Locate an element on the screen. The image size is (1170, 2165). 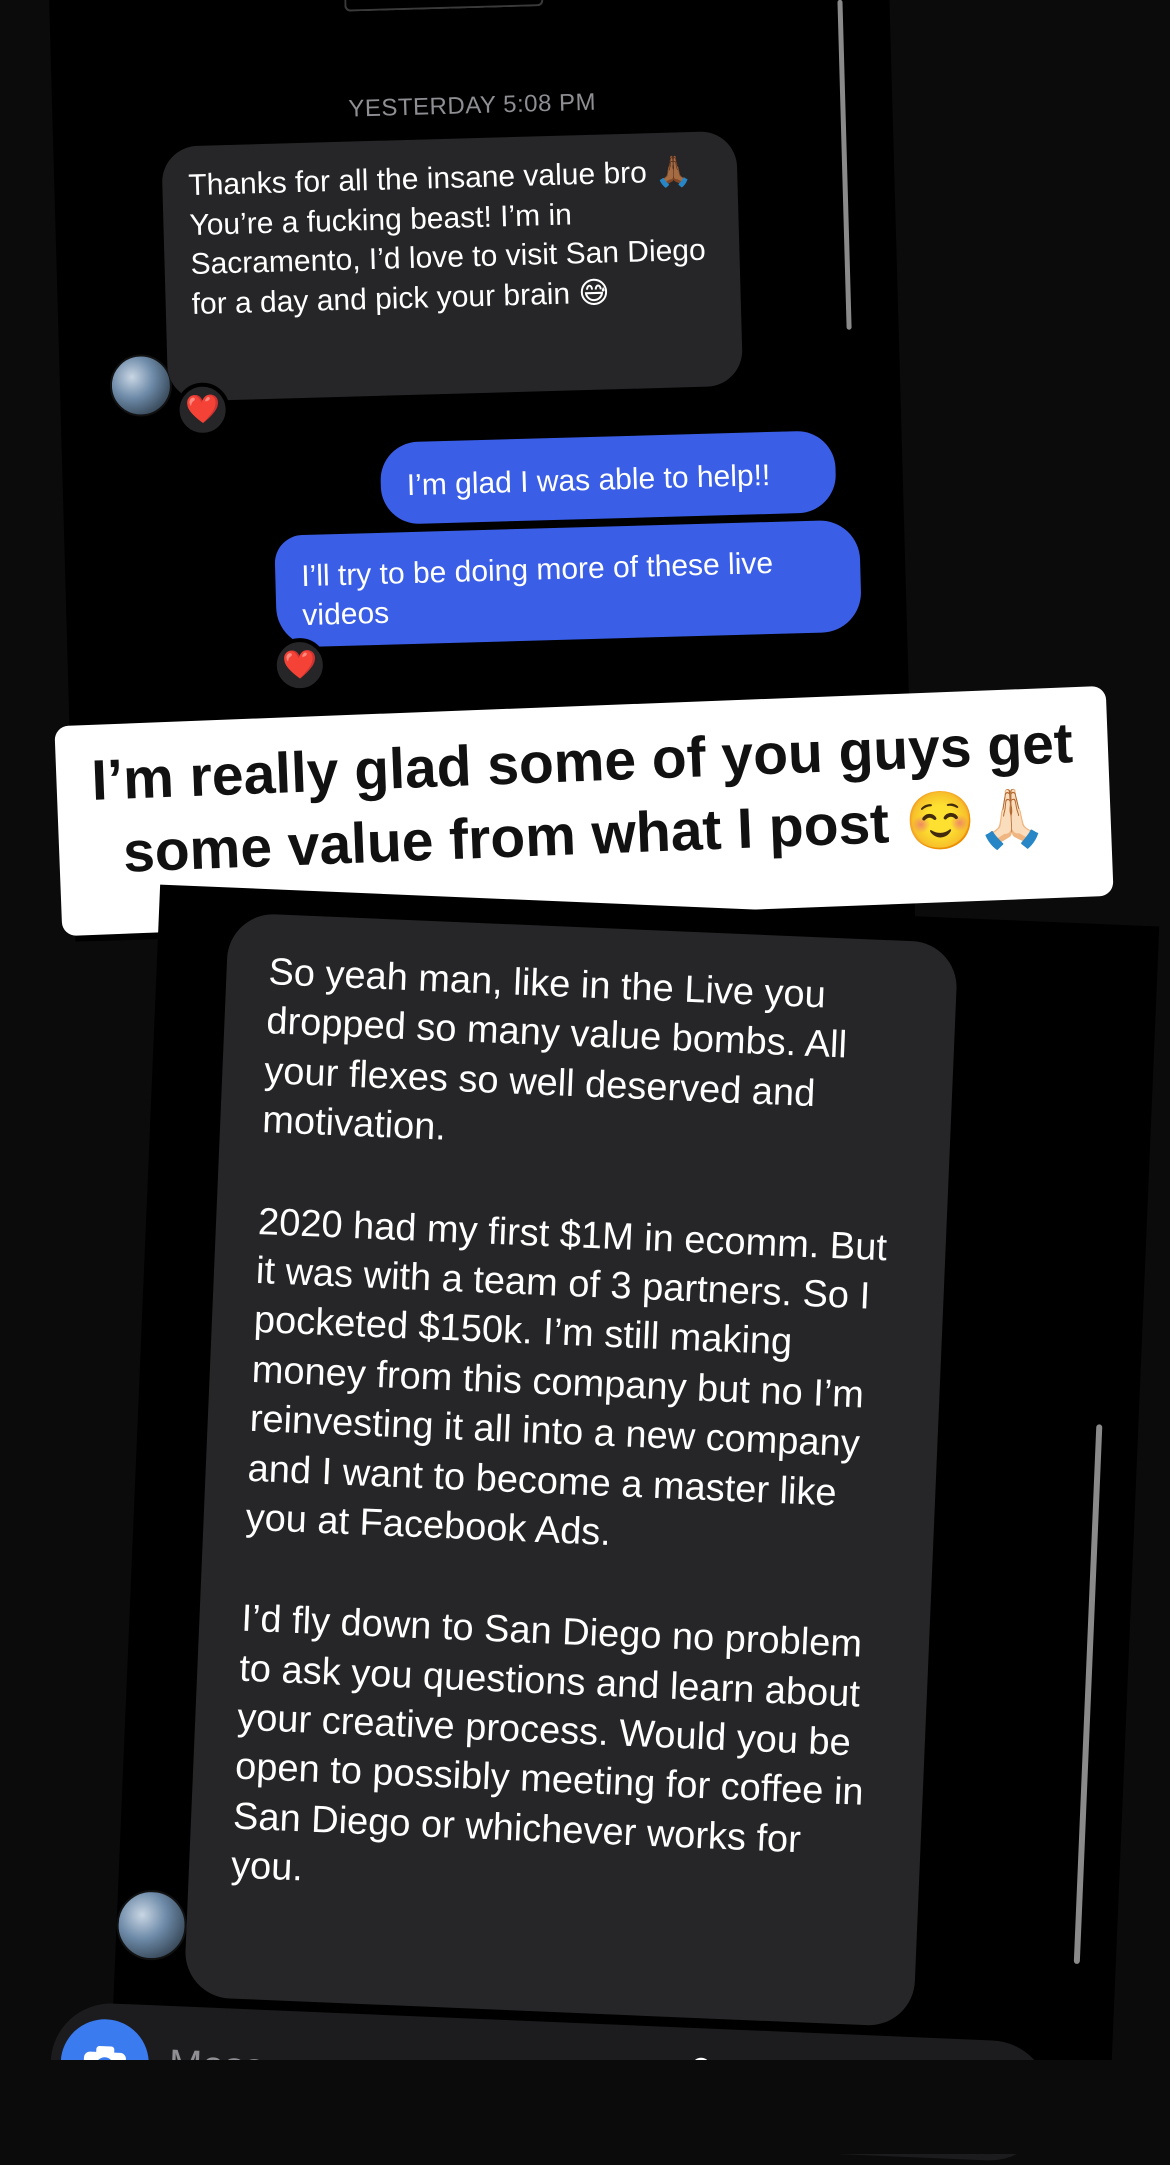
caption-emoji: ☺️🙏🏻 is located at coordinates (976, 819).